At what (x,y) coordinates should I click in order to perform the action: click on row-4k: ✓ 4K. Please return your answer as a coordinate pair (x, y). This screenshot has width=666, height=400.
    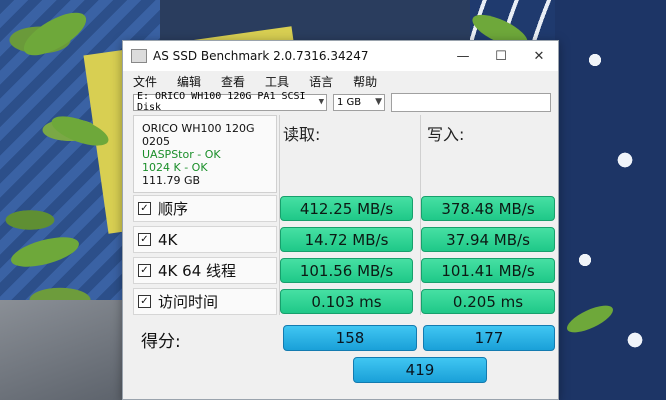
    Looking at the image, I should click on (205, 239).